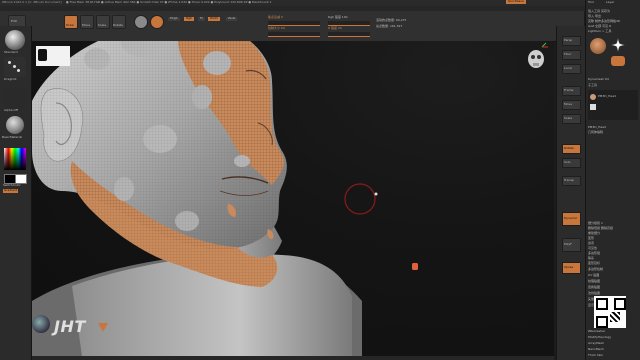 This screenshot has height=360, width=640. Describe the element at coordinates (119, 22) in the screenshot. I see `rotate-button: Rotate` at that location.